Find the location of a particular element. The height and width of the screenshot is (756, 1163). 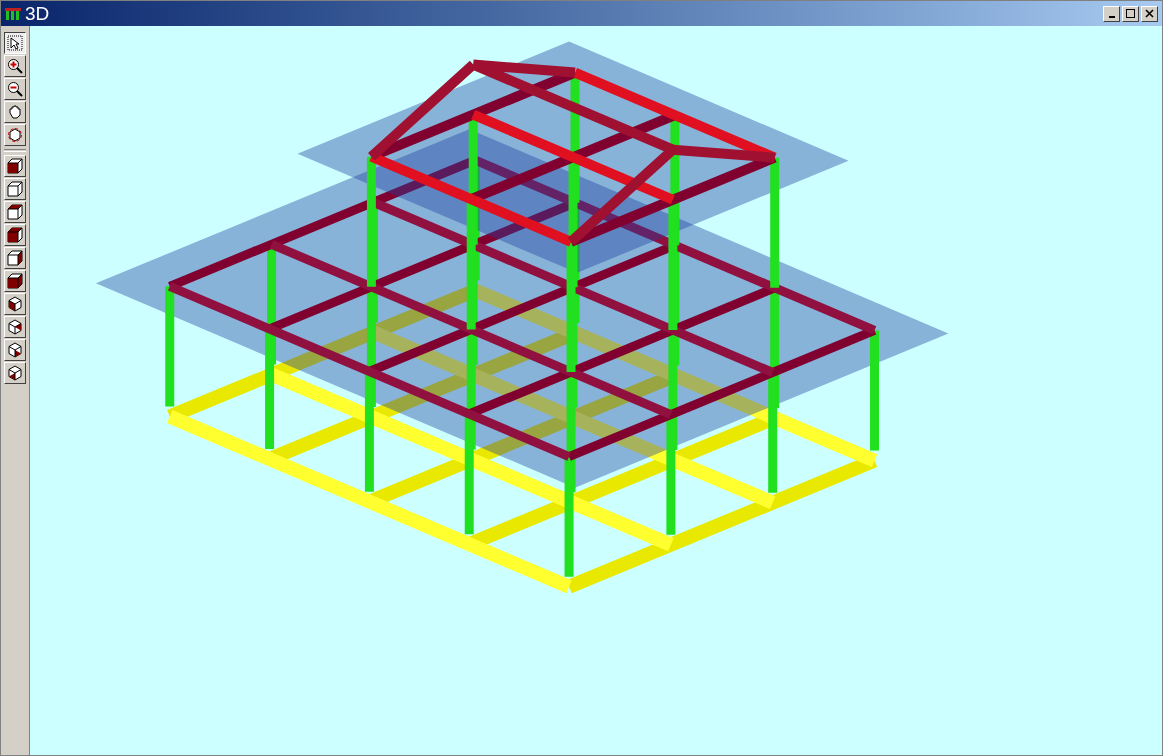

maximize-button is located at coordinates (1130, 13).